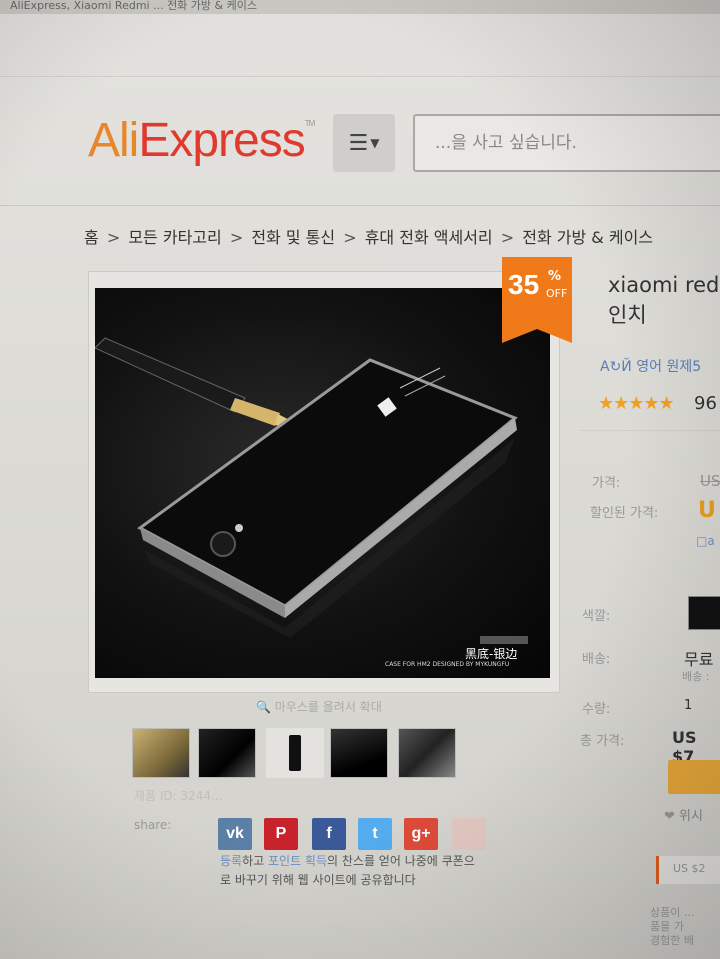 This screenshot has height=959, width=720. Describe the element at coordinates (711, 541) in the screenshot. I see `app-note-text: a` at that location.